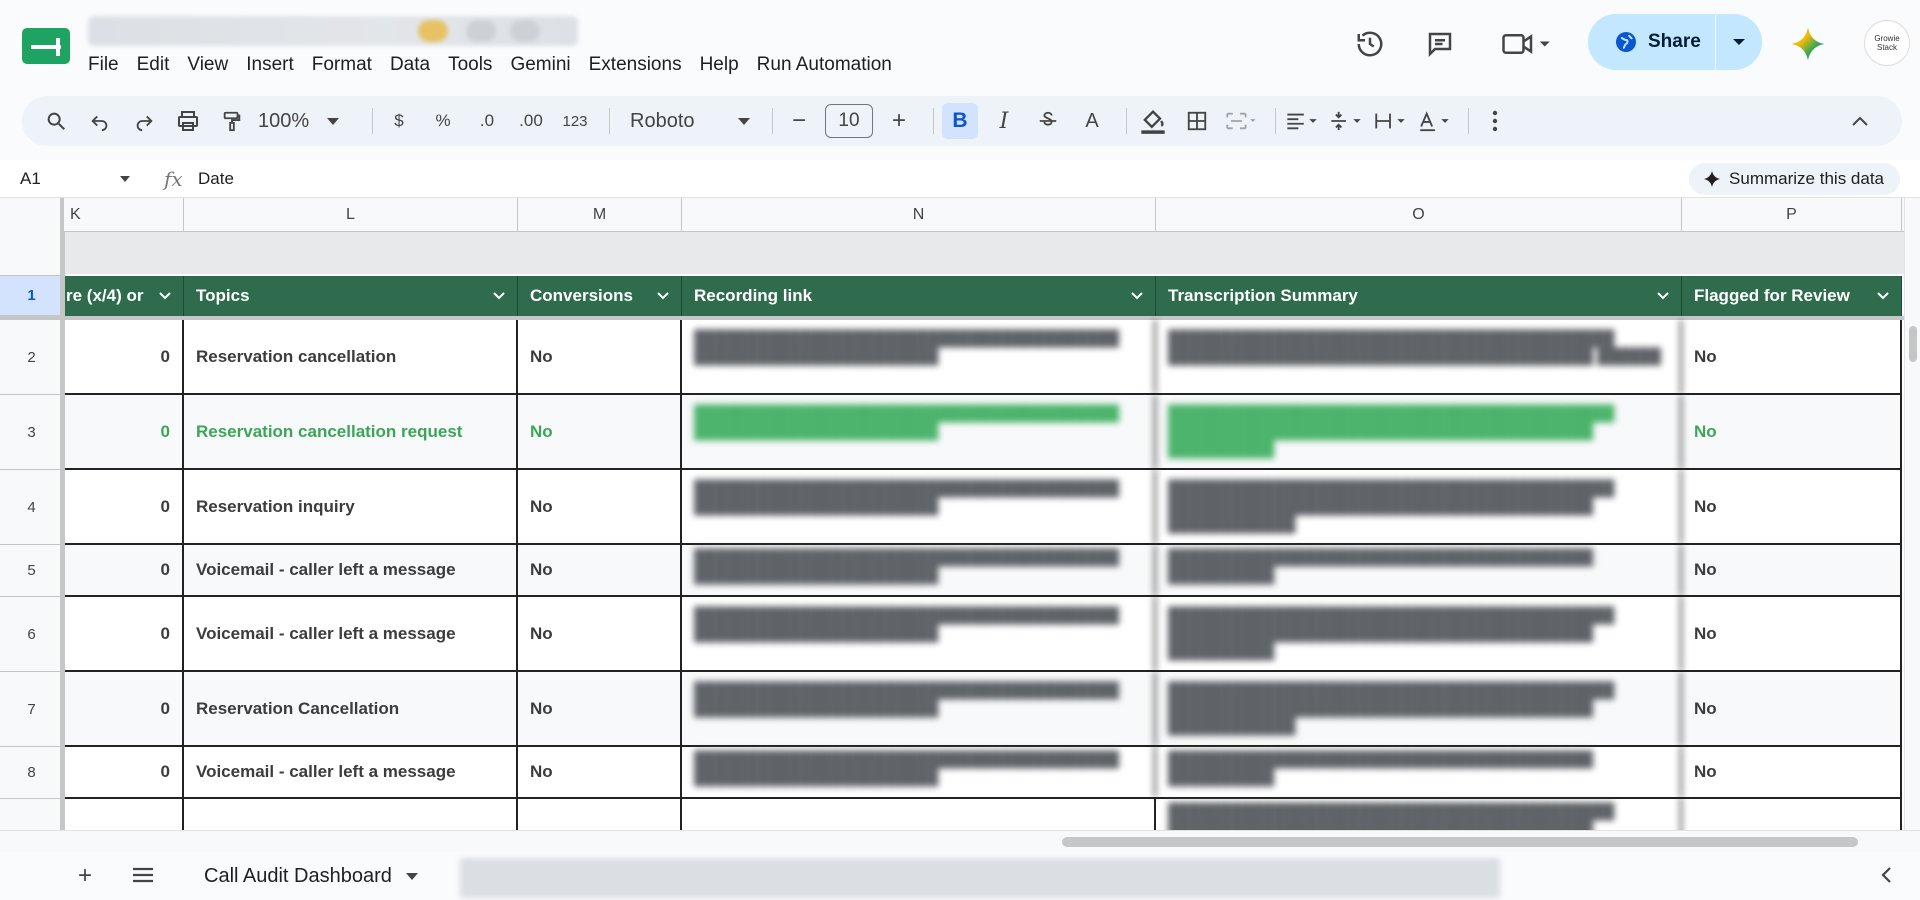 Image resolution: width=1920 pixels, height=900 pixels. What do you see at coordinates (124, 215) in the screenshot?
I see `column-header-k: K` at bounding box center [124, 215].